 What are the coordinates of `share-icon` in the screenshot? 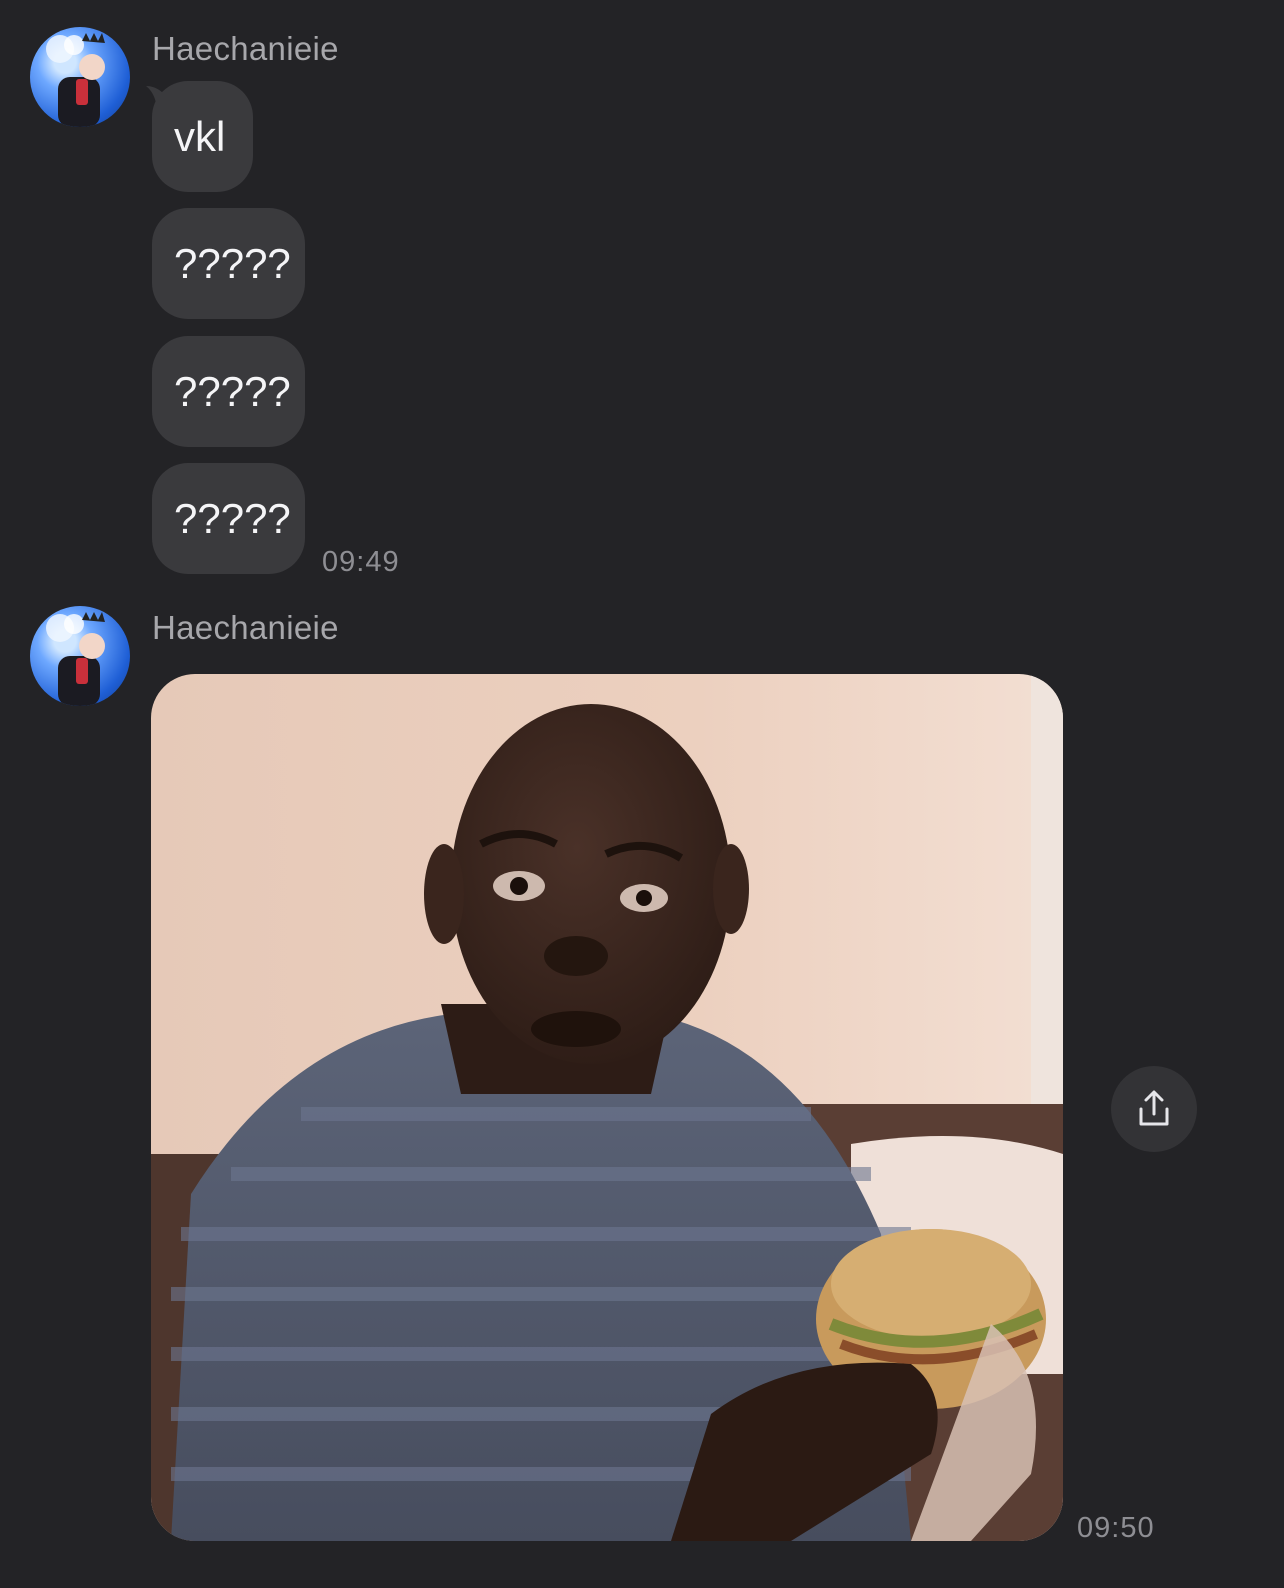 It's located at (1154, 1108).